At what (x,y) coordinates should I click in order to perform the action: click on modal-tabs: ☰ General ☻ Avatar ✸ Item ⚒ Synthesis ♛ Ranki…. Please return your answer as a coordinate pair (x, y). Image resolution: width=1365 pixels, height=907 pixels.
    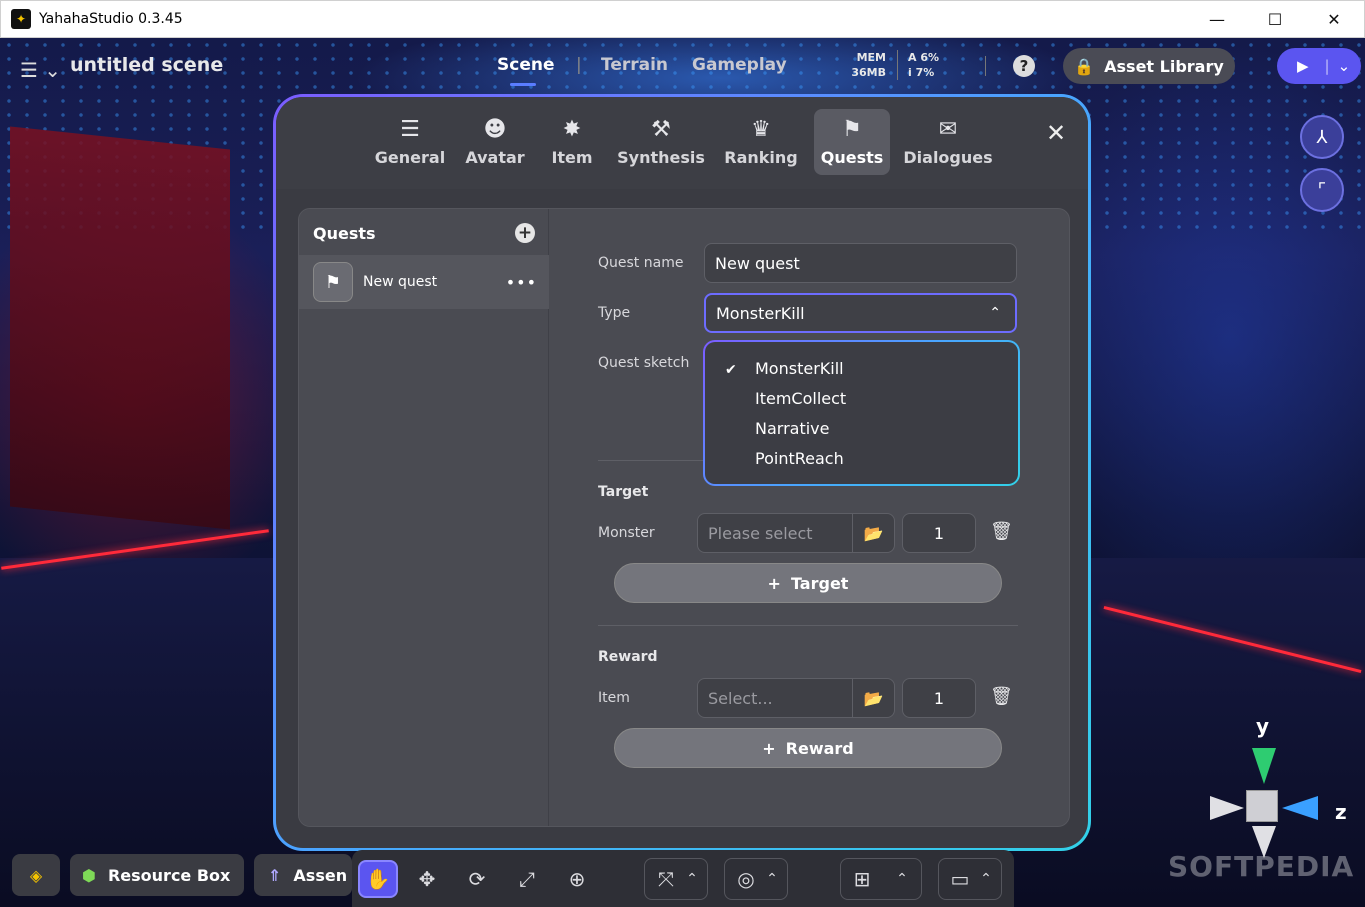
    Looking at the image, I should click on (682, 143).